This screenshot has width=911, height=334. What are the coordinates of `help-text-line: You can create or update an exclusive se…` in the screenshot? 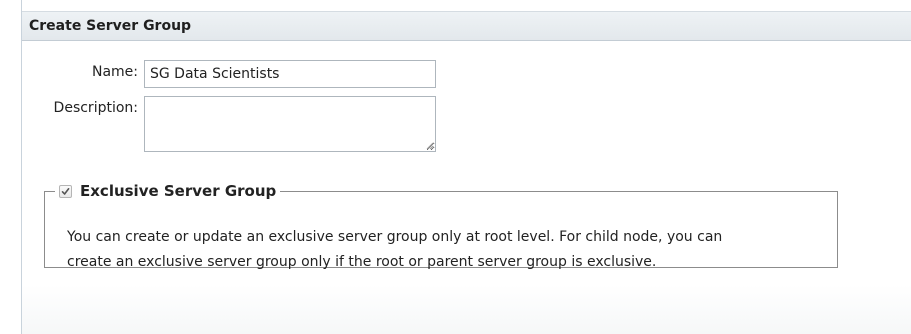 It's located at (395, 237).